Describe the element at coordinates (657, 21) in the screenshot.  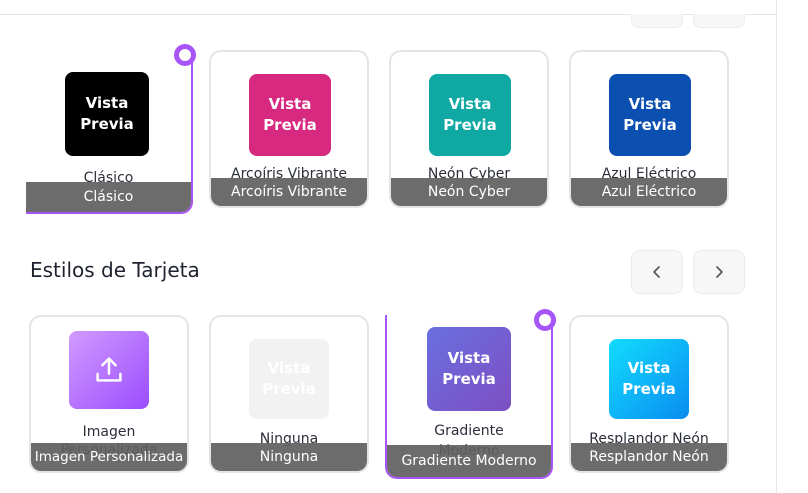
I see `prev-button-top` at that location.